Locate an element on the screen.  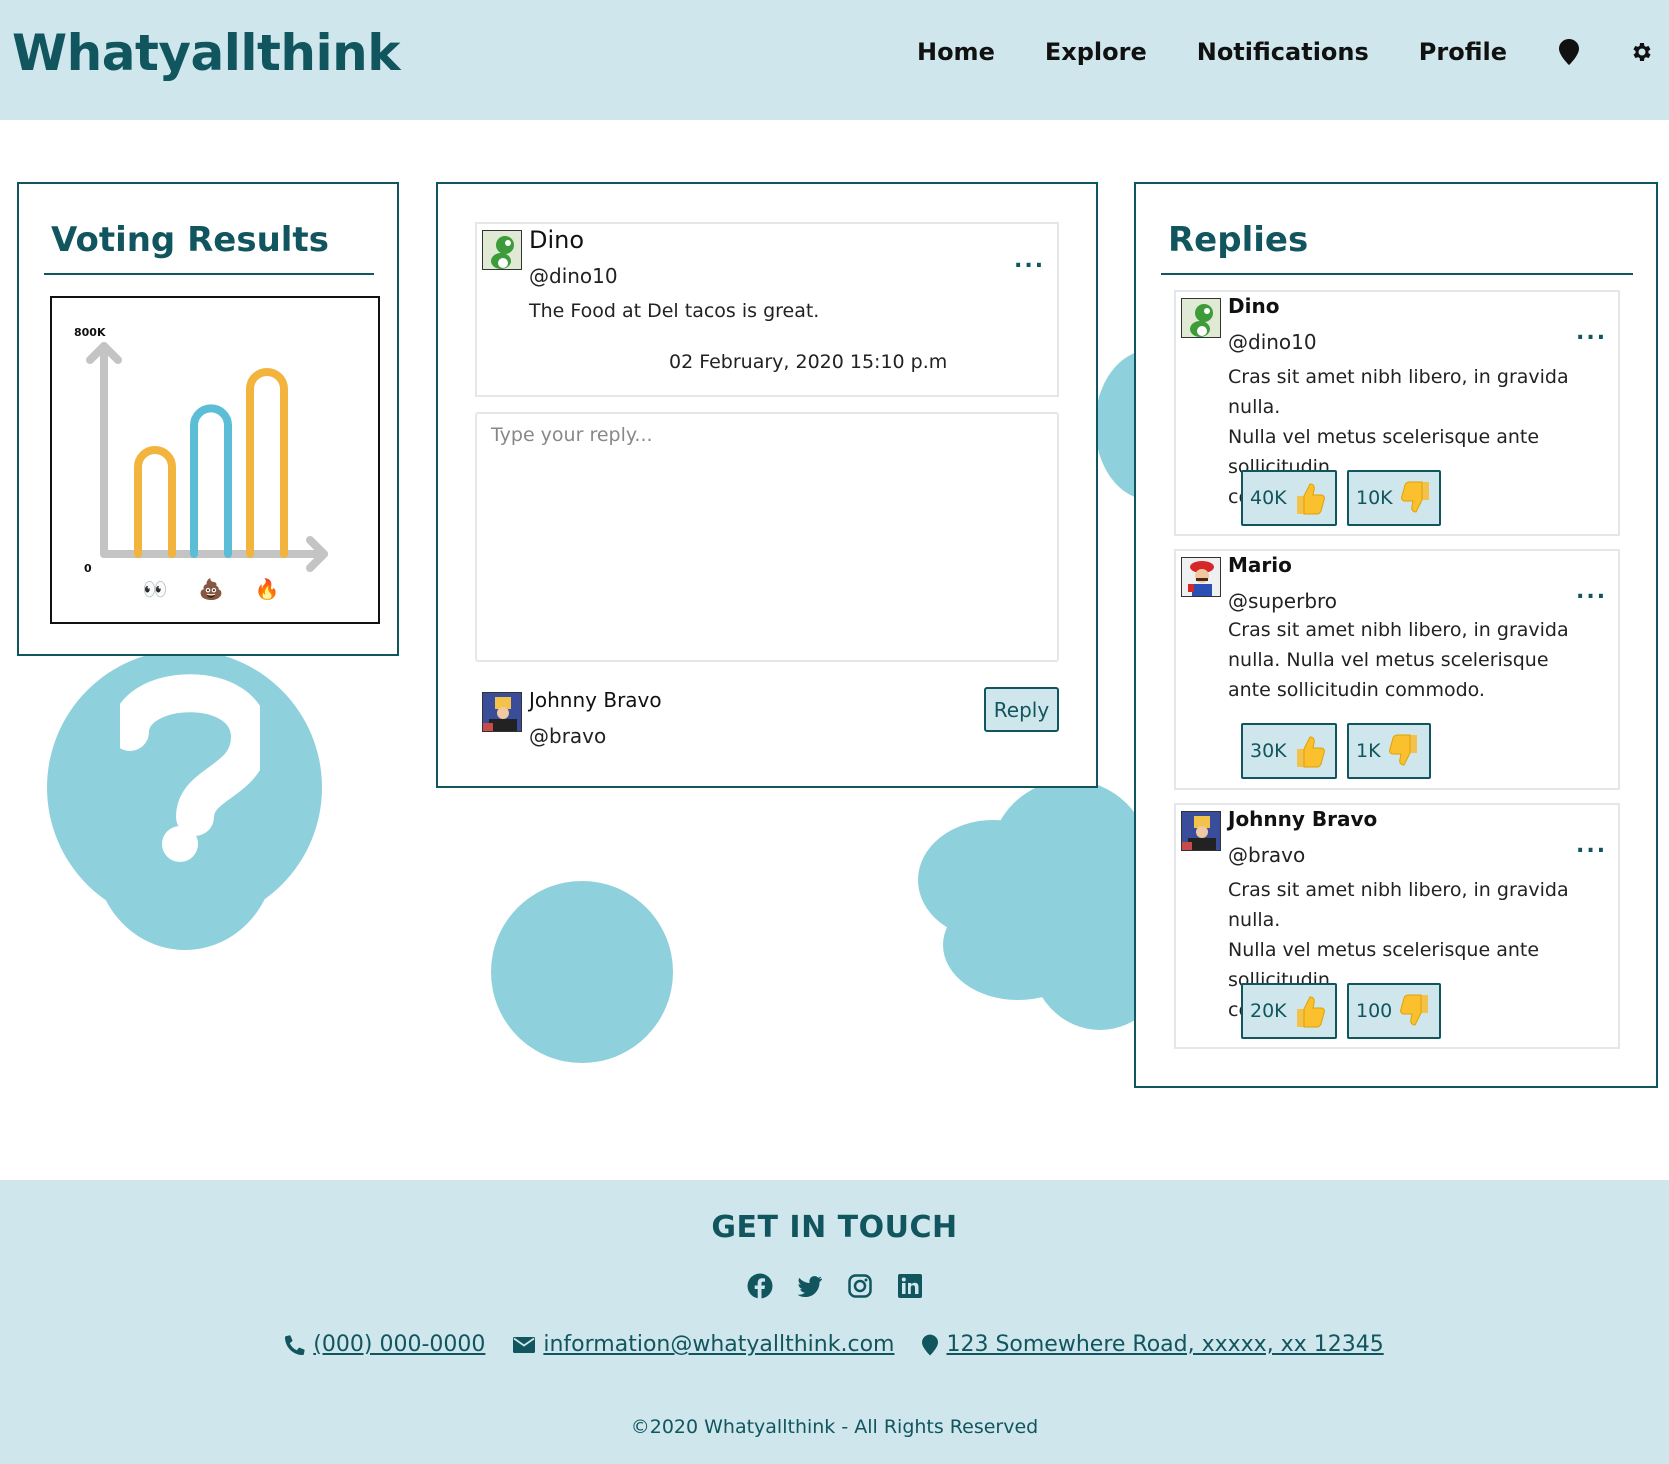
twitter-icon is located at coordinates (810, 1286).